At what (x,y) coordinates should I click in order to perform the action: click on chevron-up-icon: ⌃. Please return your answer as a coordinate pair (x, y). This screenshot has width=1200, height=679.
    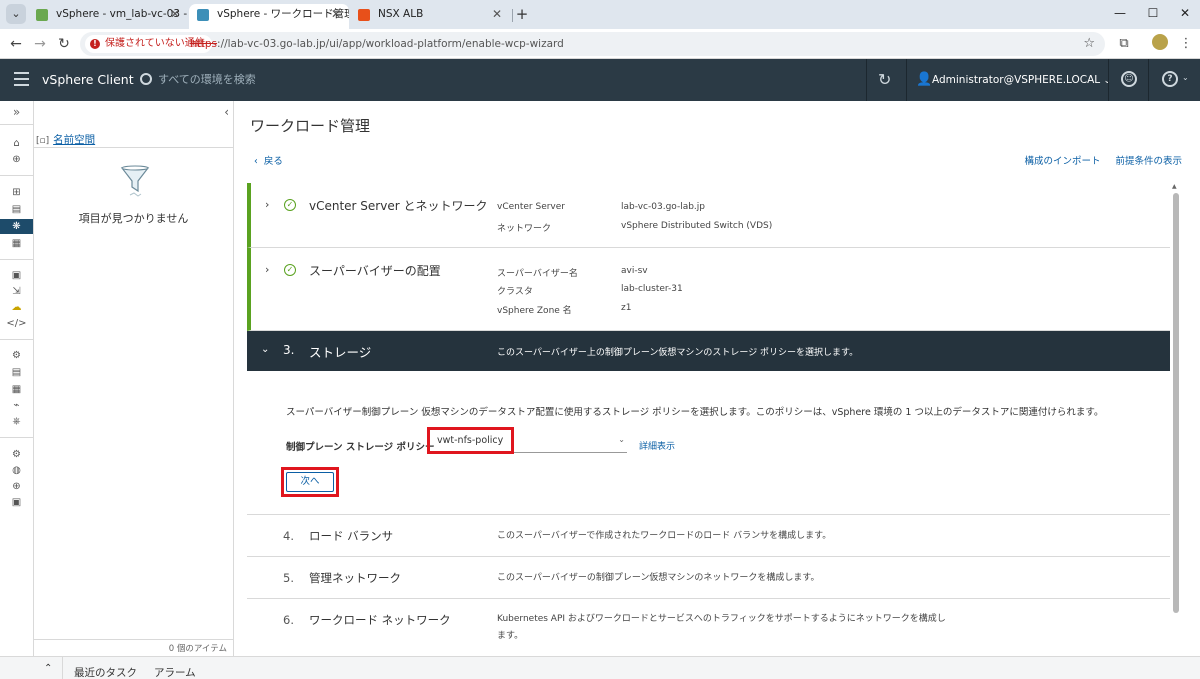
    Looking at the image, I should click on (48, 668).